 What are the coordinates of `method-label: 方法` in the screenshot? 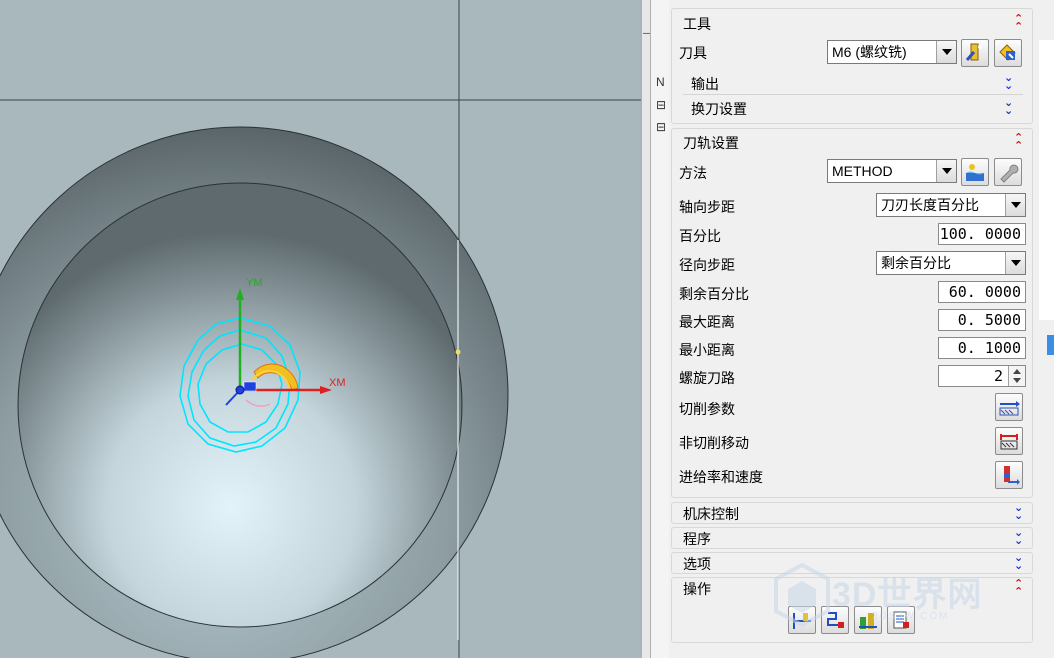 It's located at (693, 173).